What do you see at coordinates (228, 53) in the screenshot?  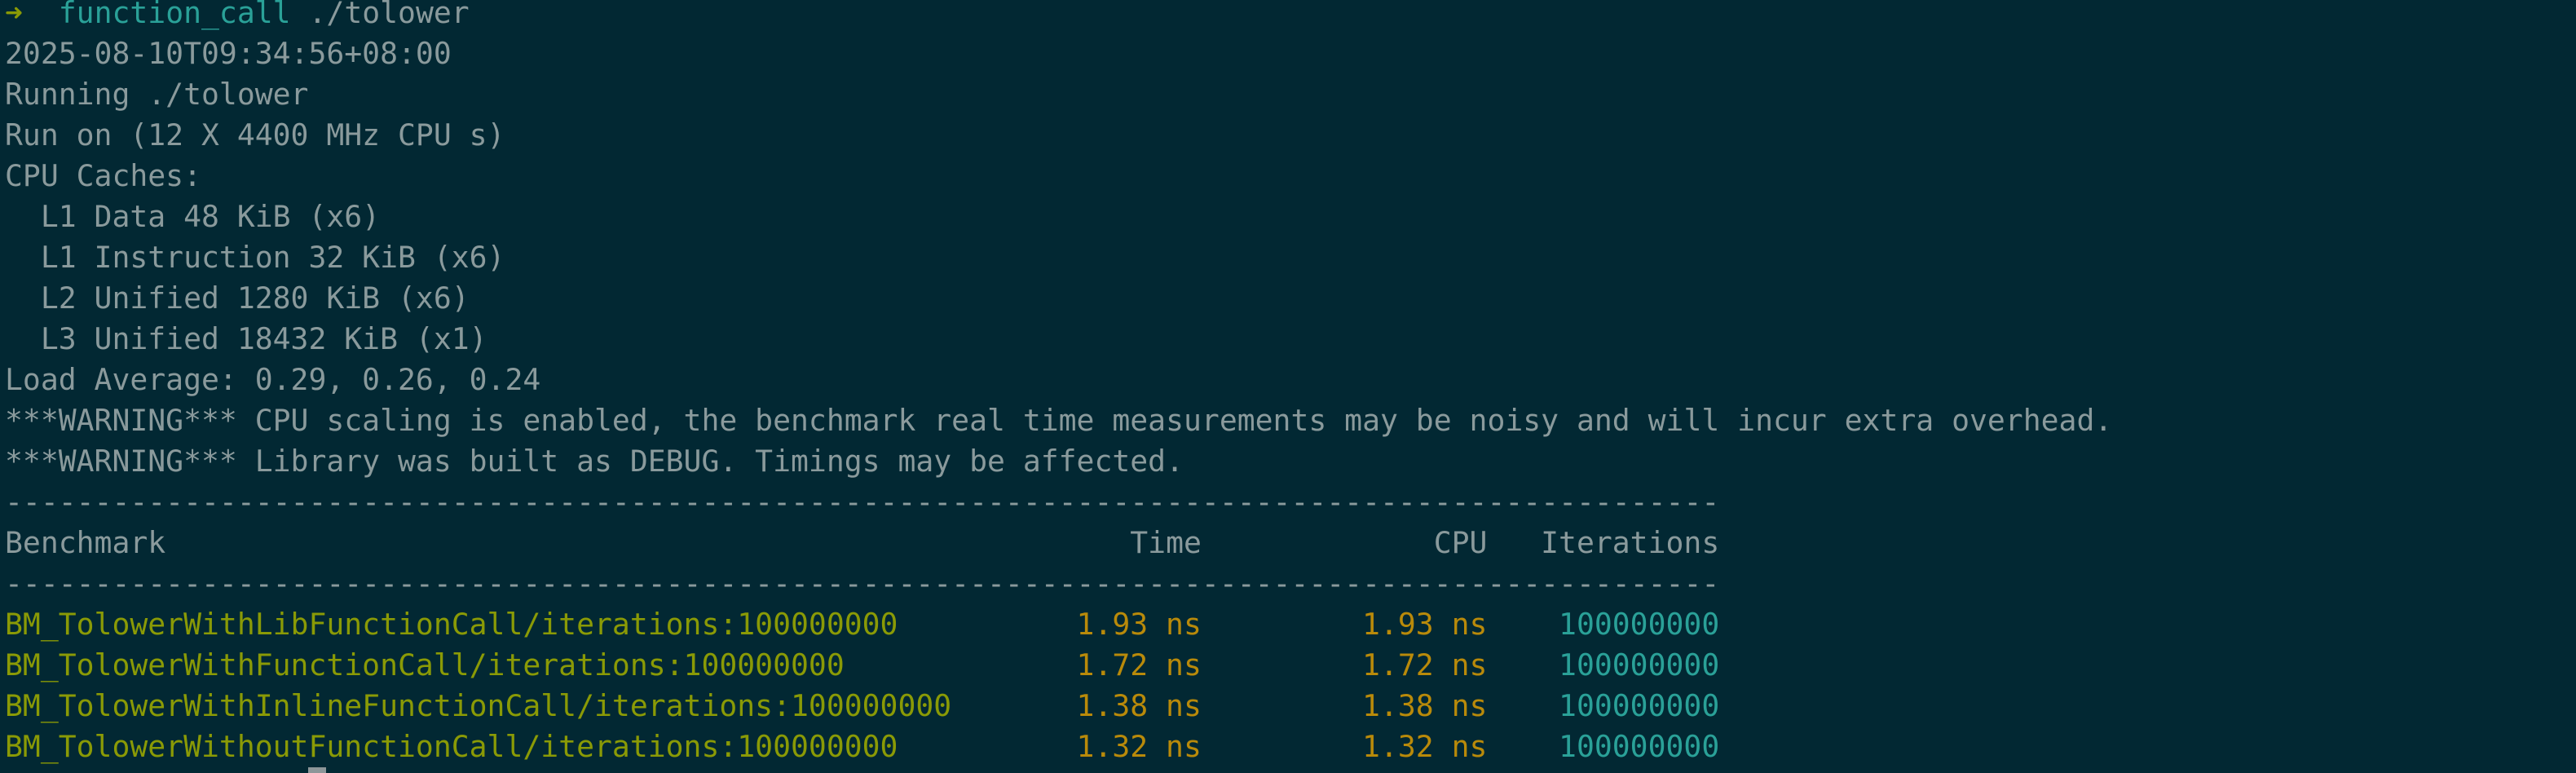 I see `output-line: 2025-08-10T09:34:56+08:00` at bounding box center [228, 53].